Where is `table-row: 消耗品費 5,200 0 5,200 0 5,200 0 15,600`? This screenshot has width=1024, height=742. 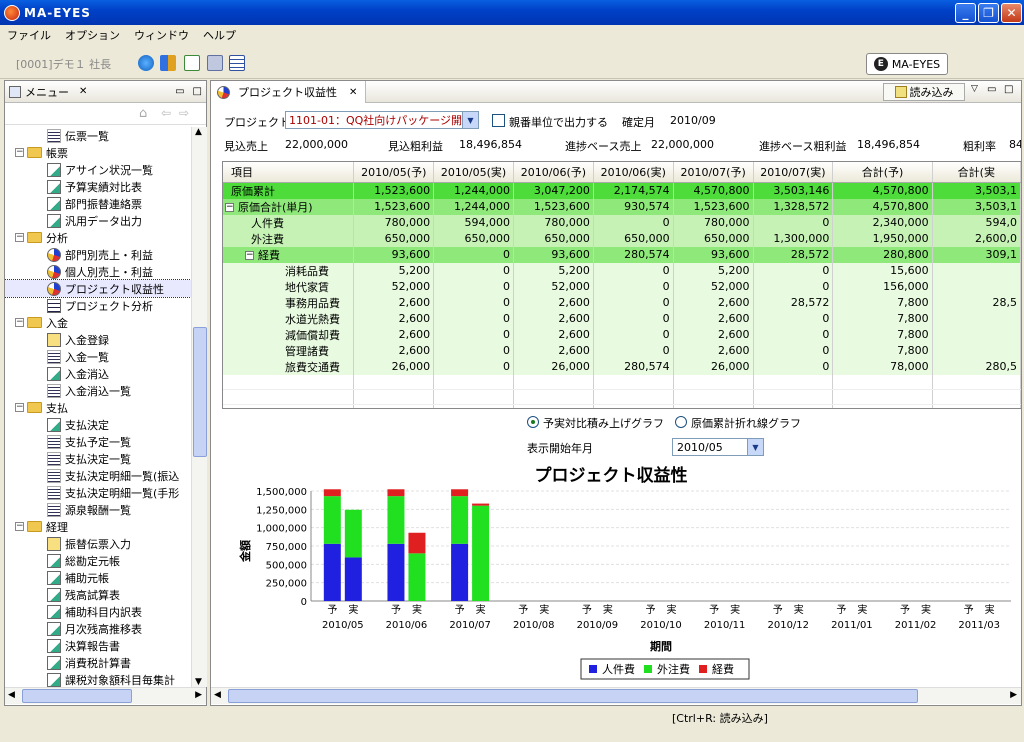
table-row: 消耗品費 5,200 0 5,200 0 5,200 0 15,600 is located at coordinates (622, 270).